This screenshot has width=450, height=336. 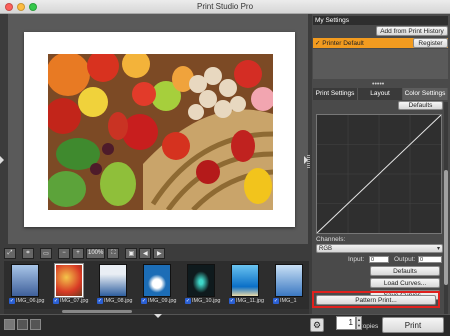 What do you see at coordinates (113, 253) in the screenshot?
I see `full-view-icon: ⛶` at bounding box center [113, 253].